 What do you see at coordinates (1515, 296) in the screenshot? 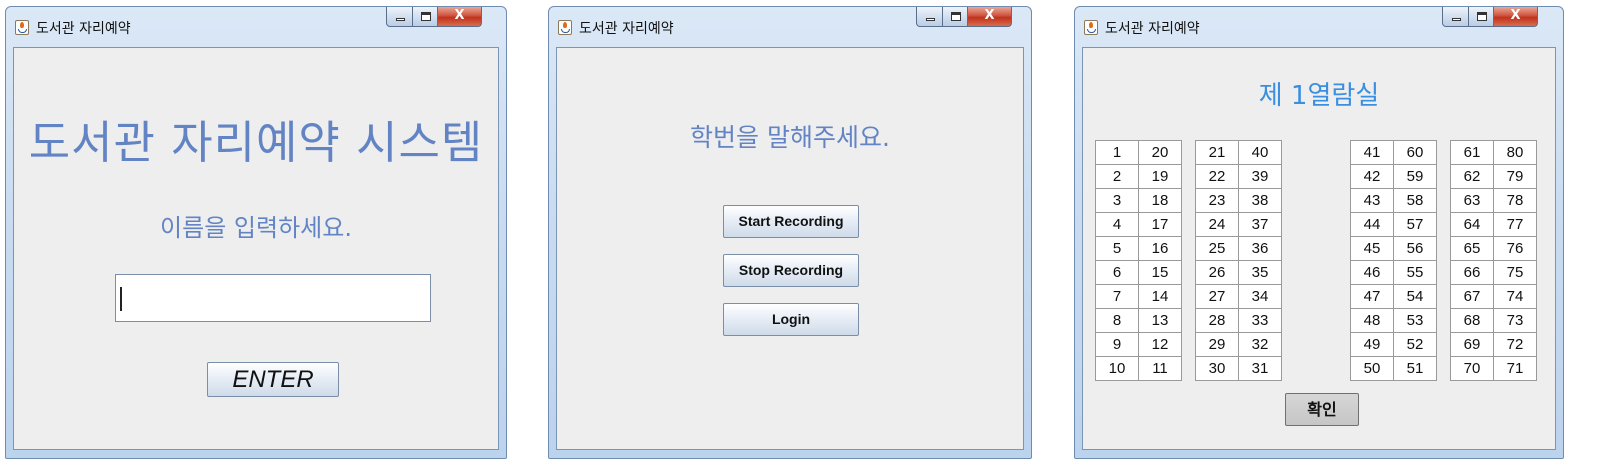
I see `seat-cell: 74` at bounding box center [1515, 296].